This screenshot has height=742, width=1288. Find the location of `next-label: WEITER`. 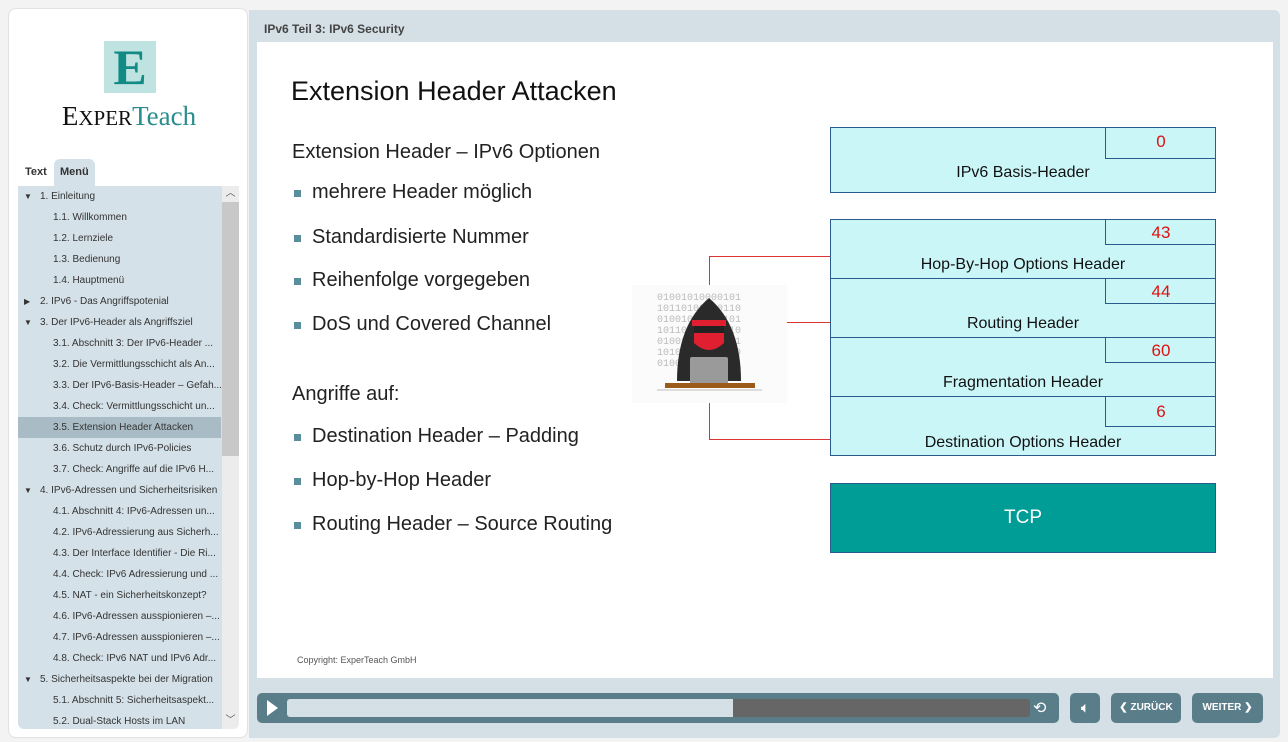

next-label: WEITER is located at coordinates (1222, 707).